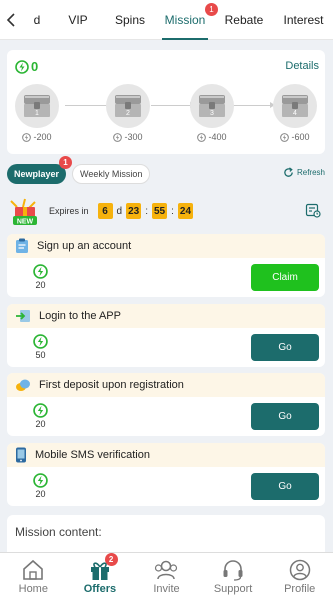 Image resolution: width=333 pixels, height=600 pixels. Describe the element at coordinates (33, 569) in the screenshot. I see `home-icon` at that location.